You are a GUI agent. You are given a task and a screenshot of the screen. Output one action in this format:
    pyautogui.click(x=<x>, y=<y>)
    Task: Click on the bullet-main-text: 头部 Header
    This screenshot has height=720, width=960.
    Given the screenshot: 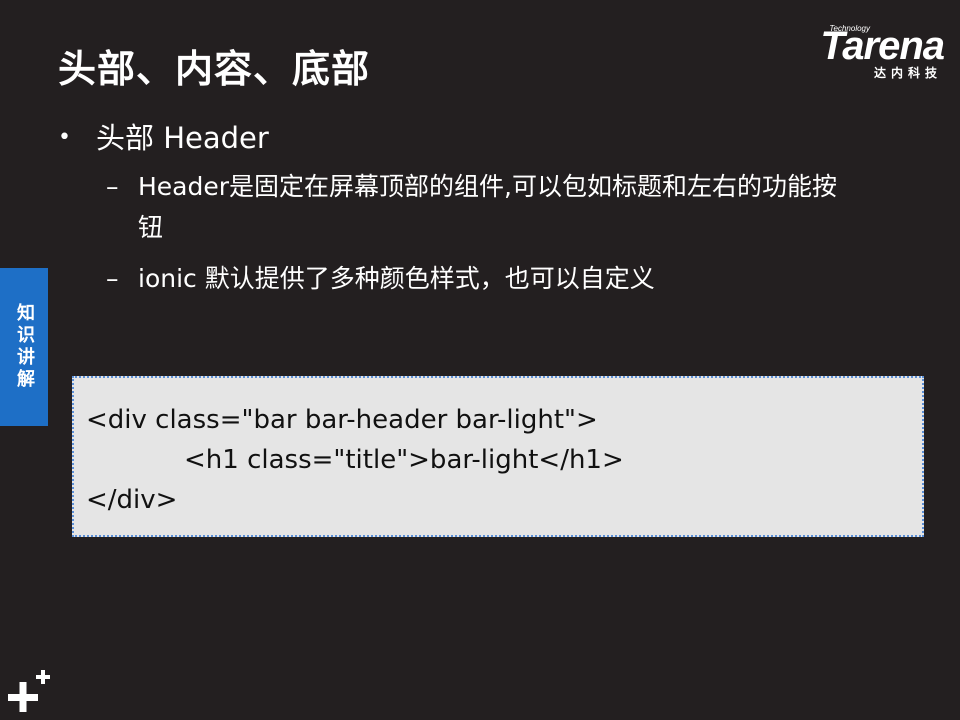 What is the action you would take?
    pyautogui.click(x=182, y=138)
    